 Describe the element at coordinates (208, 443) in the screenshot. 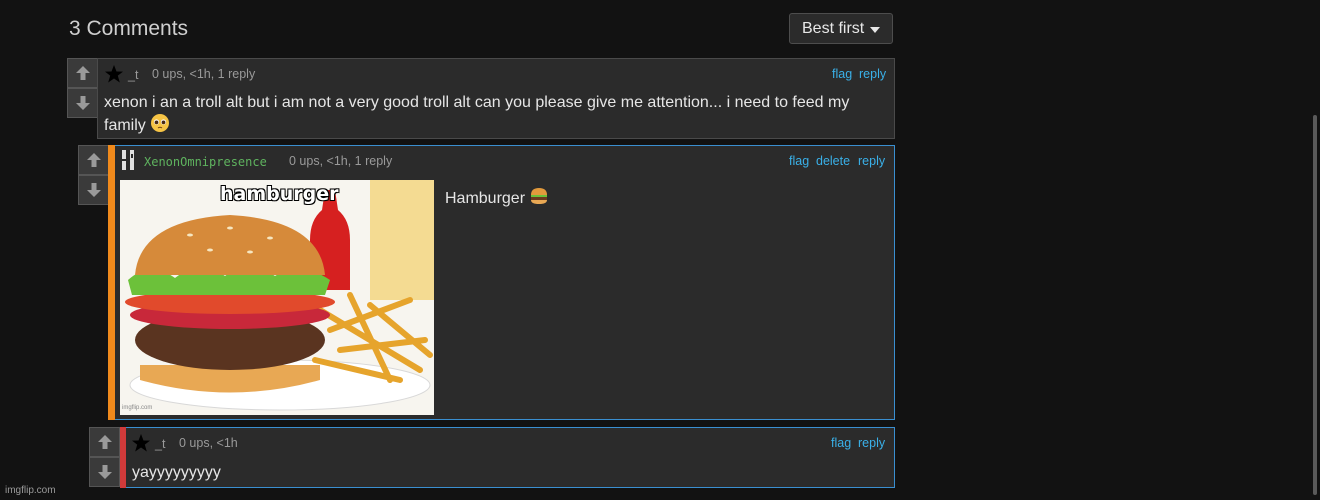

I see `comment-meta: 0 ups, <1h` at that location.